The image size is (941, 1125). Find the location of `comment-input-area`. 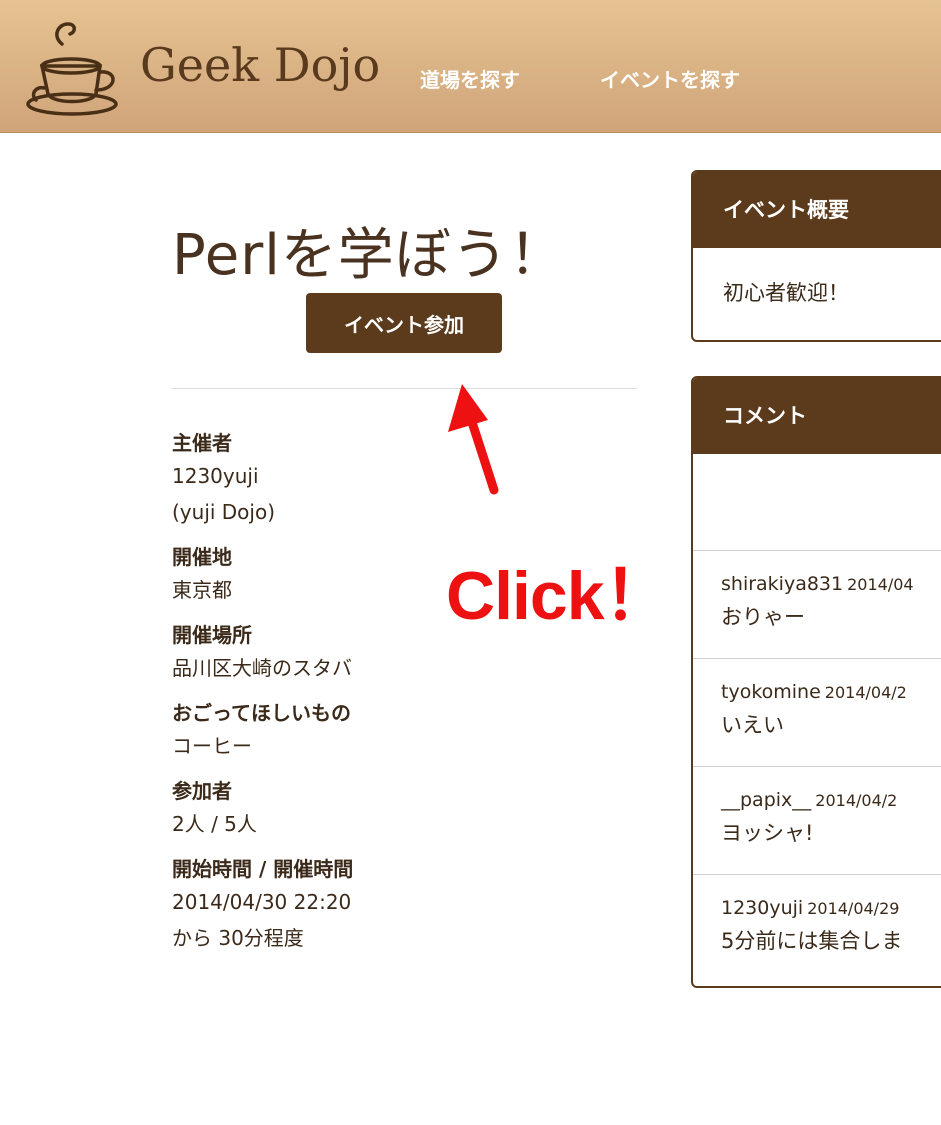

comment-input-area is located at coordinates (817, 502).